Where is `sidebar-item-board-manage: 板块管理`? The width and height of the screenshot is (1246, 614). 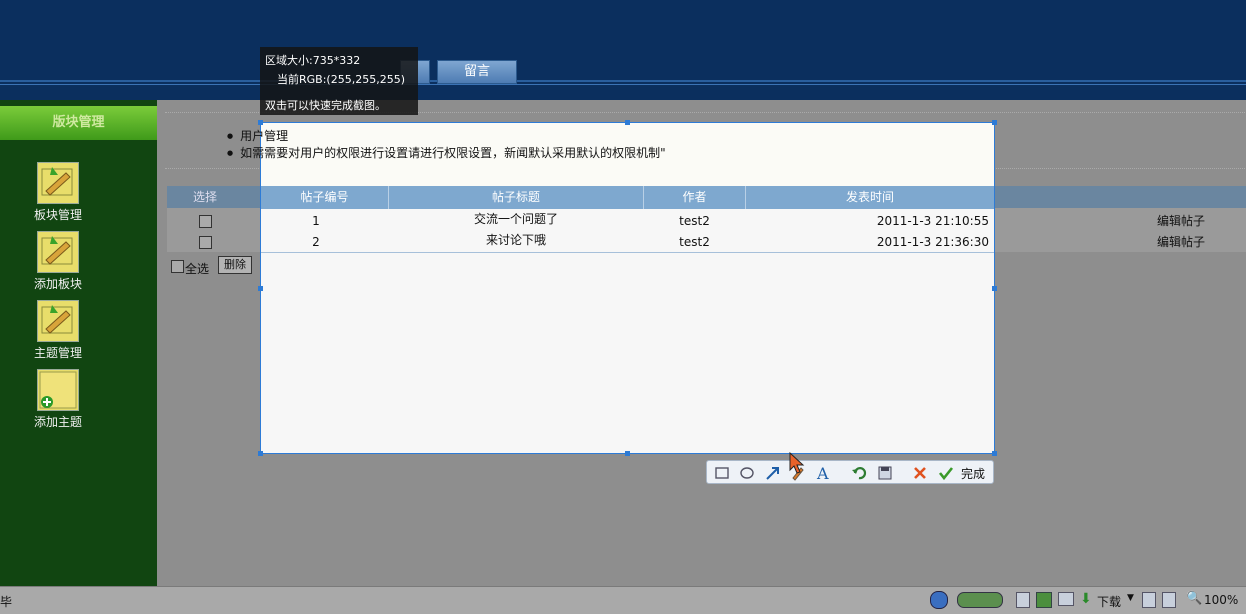 sidebar-item-board-manage: 板块管理 is located at coordinates (58, 192).